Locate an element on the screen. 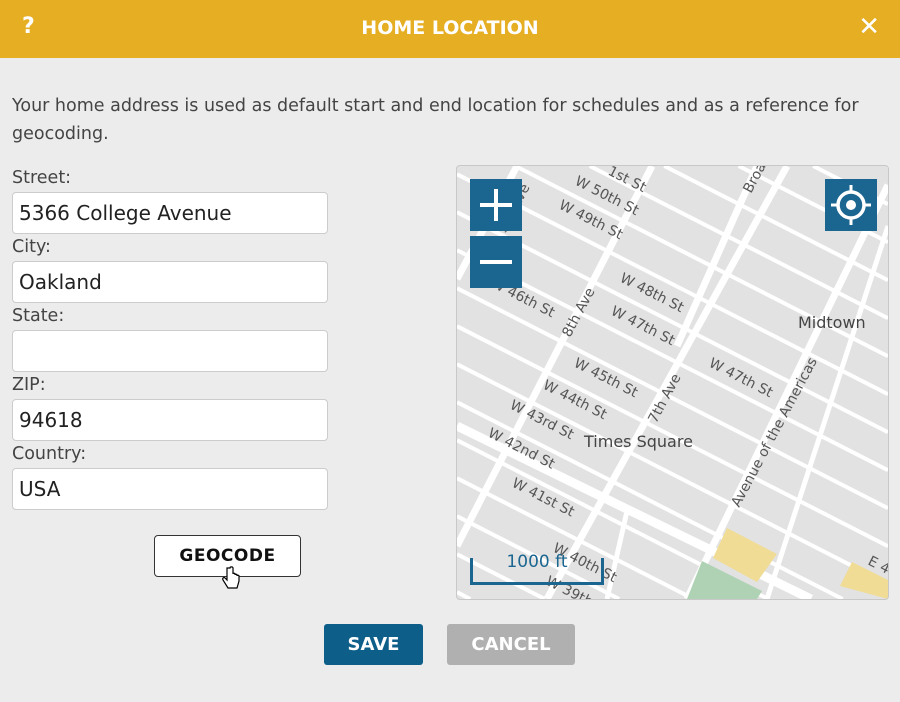 The width and height of the screenshot is (900, 702). zip-label: ZIP: is located at coordinates (29, 385).